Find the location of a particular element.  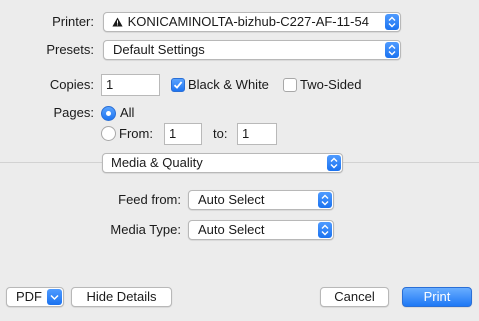

media-type-popup: Auto Select is located at coordinates (261, 230).